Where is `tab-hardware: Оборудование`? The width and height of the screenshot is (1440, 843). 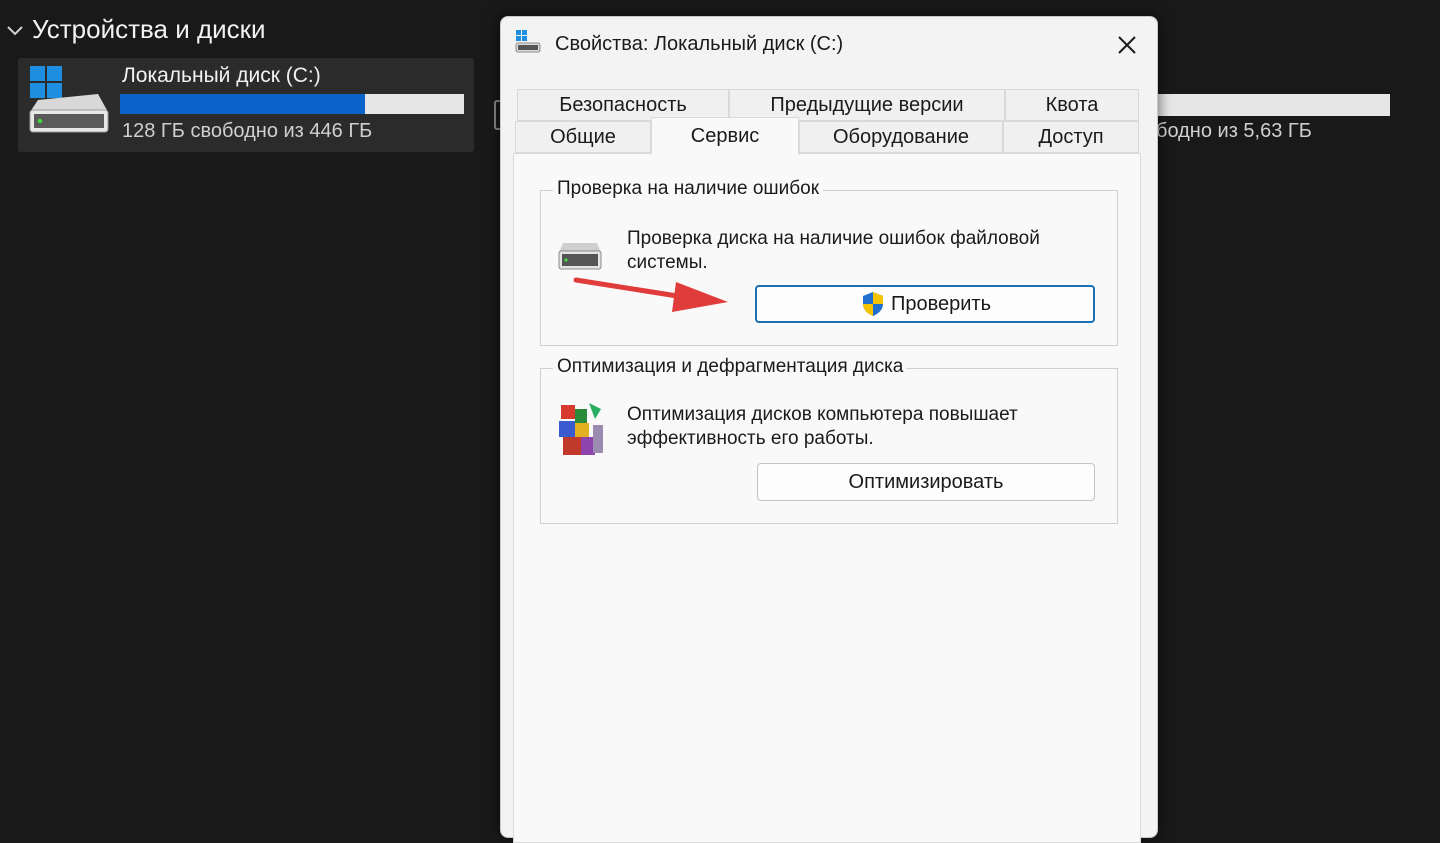
tab-hardware: Оборудование is located at coordinates (901, 137).